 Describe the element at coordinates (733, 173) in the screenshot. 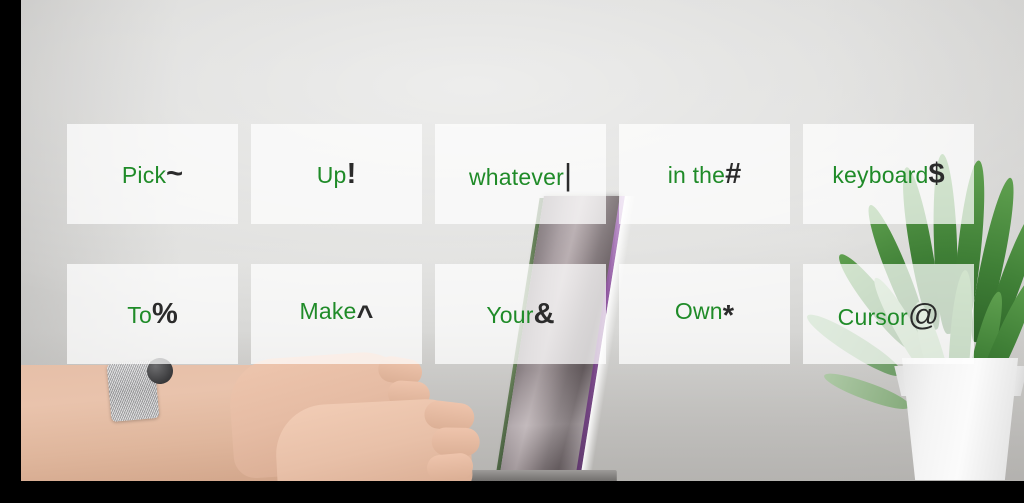

I see `tile-symbol-hash: #` at that location.